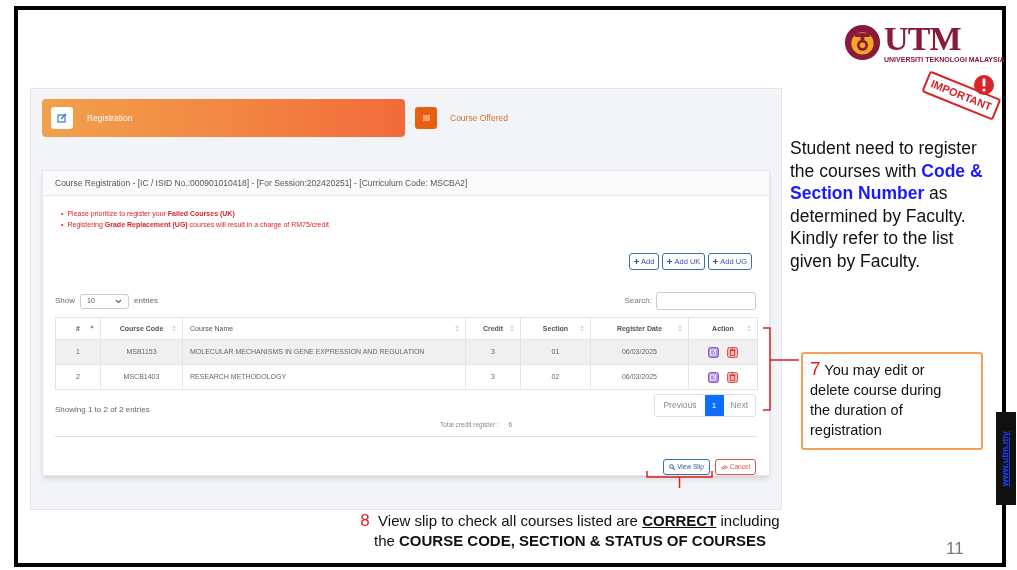 Image resolution: width=1017 pixels, height=570 pixels. Describe the element at coordinates (955, 549) in the screenshot. I see `page-number: 11` at that location.